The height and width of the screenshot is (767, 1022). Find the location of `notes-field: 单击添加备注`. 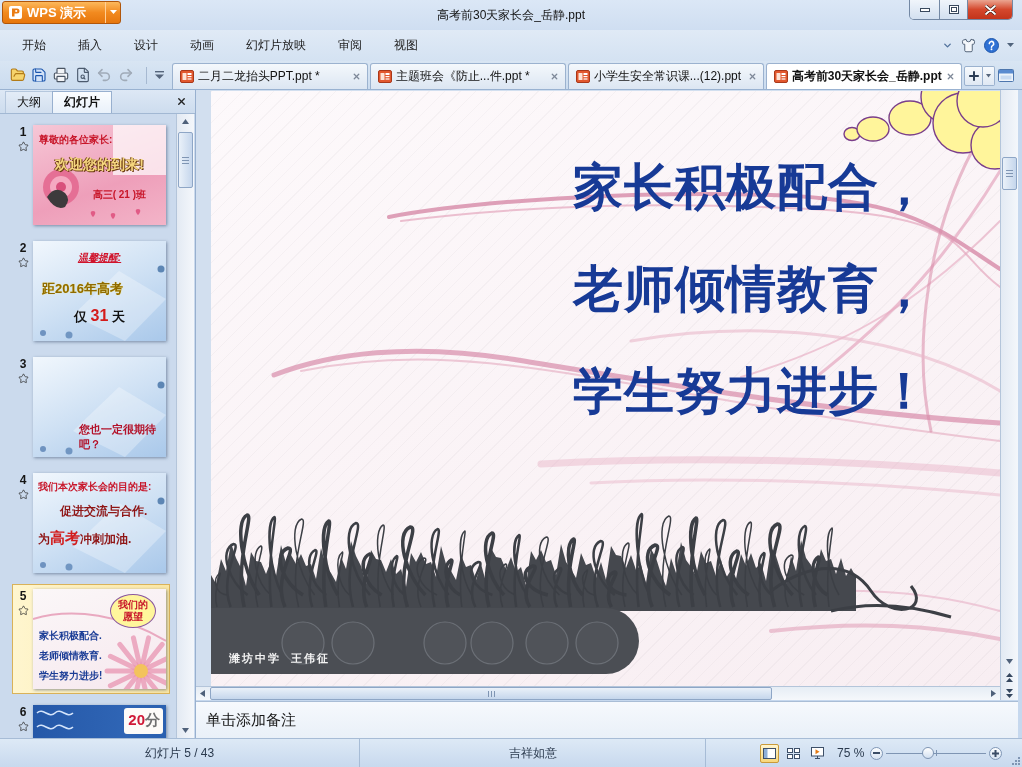

notes-field: 单击添加备注 is located at coordinates (607, 719).